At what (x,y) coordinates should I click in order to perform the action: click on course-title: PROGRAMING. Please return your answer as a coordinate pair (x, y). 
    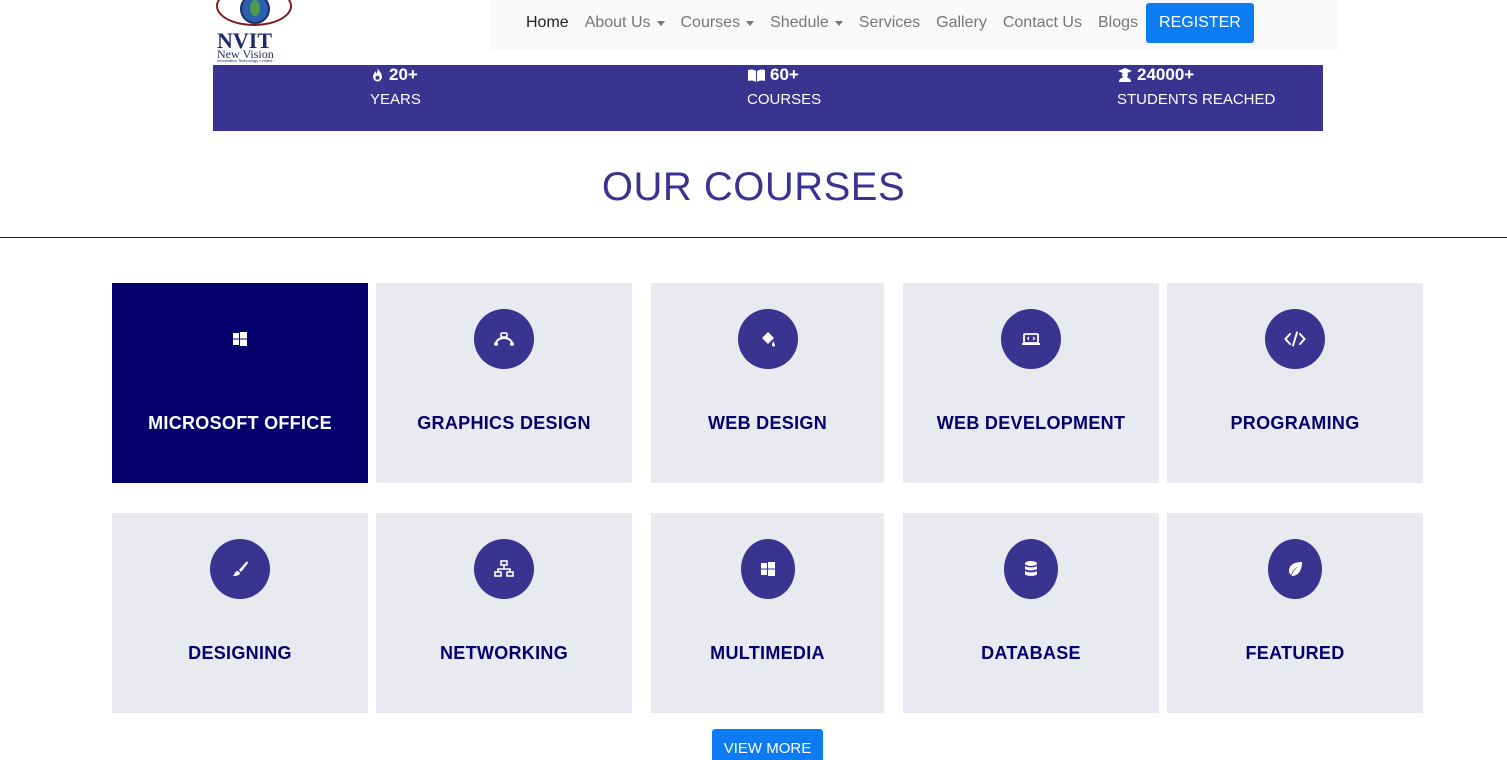
    Looking at the image, I should click on (1295, 423).